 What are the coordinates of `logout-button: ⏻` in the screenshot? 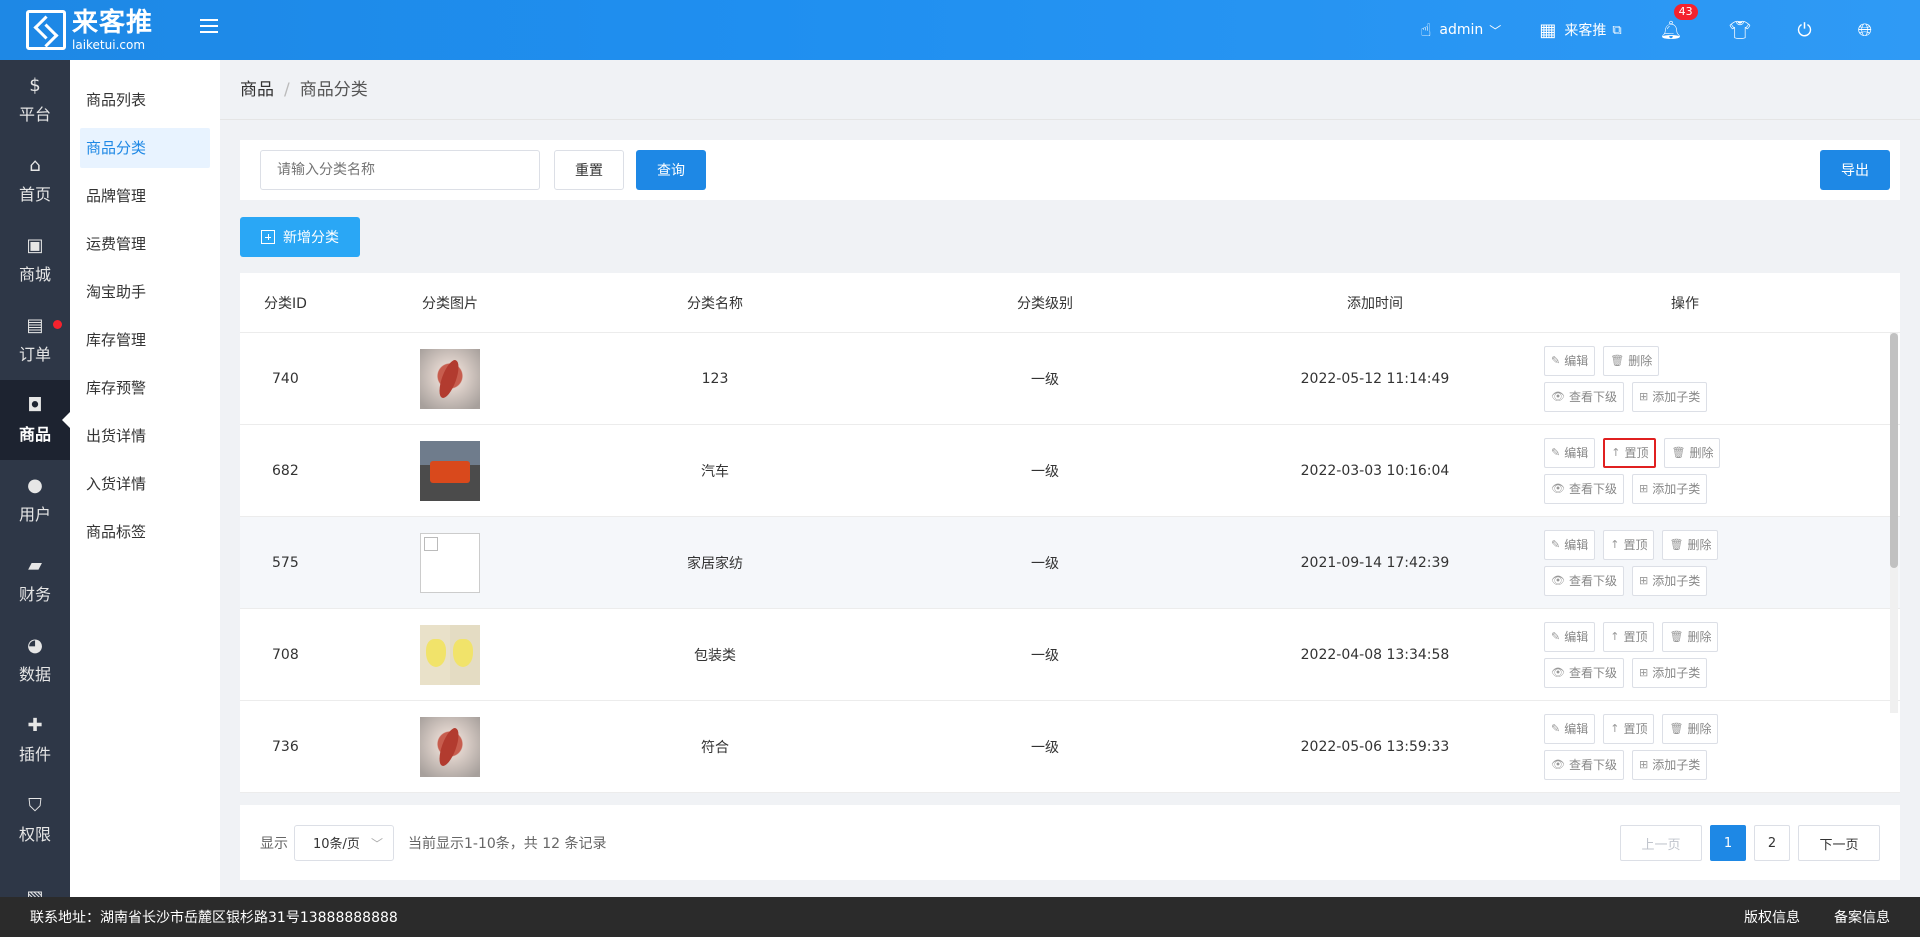 It's located at (1808, 30).